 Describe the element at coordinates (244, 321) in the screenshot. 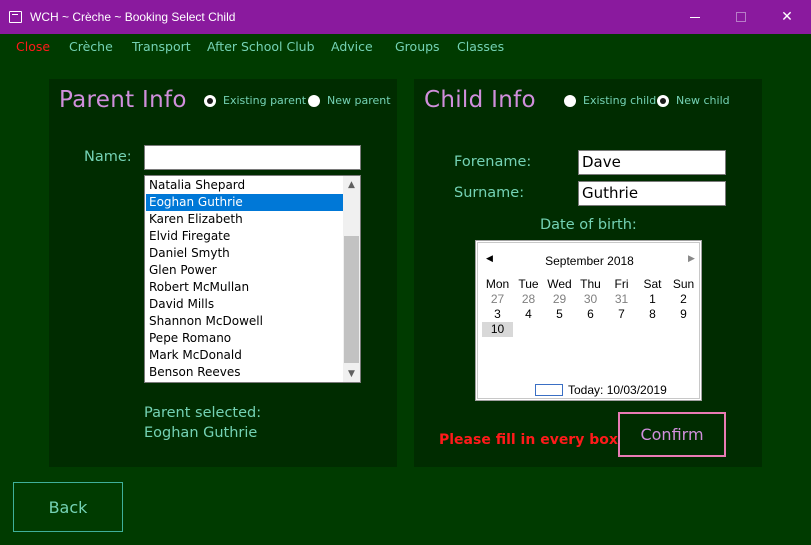

I see `parent-list-item: Shannon McDowell` at that location.